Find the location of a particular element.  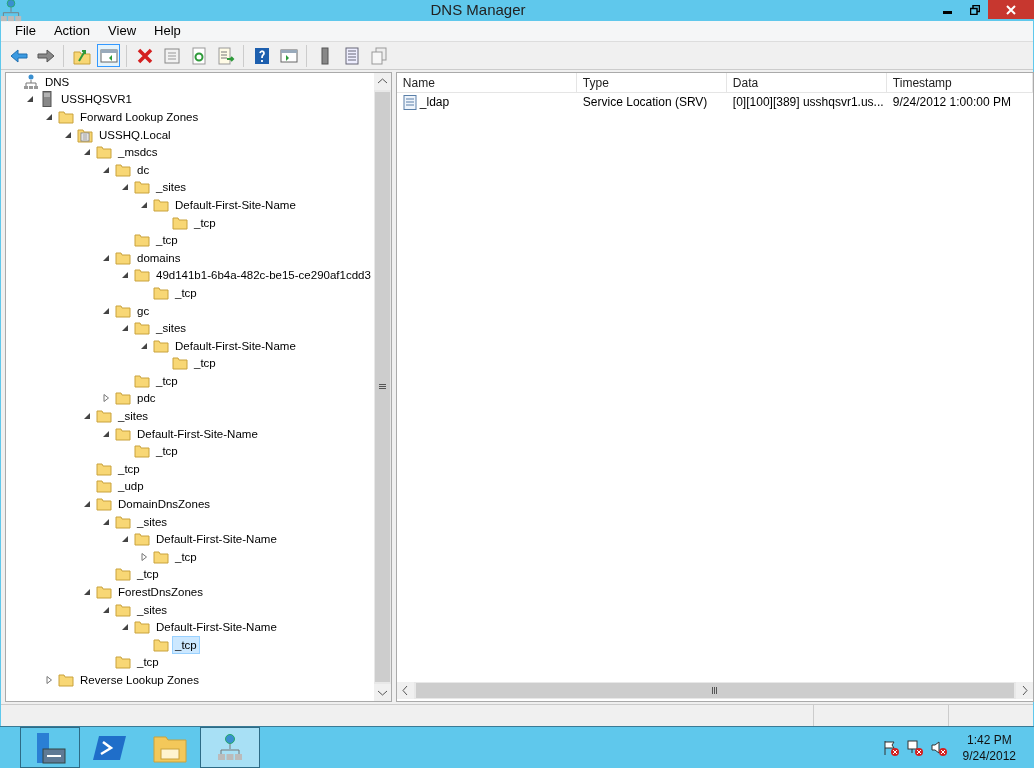

column-header: Name is located at coordinates (486, 82).